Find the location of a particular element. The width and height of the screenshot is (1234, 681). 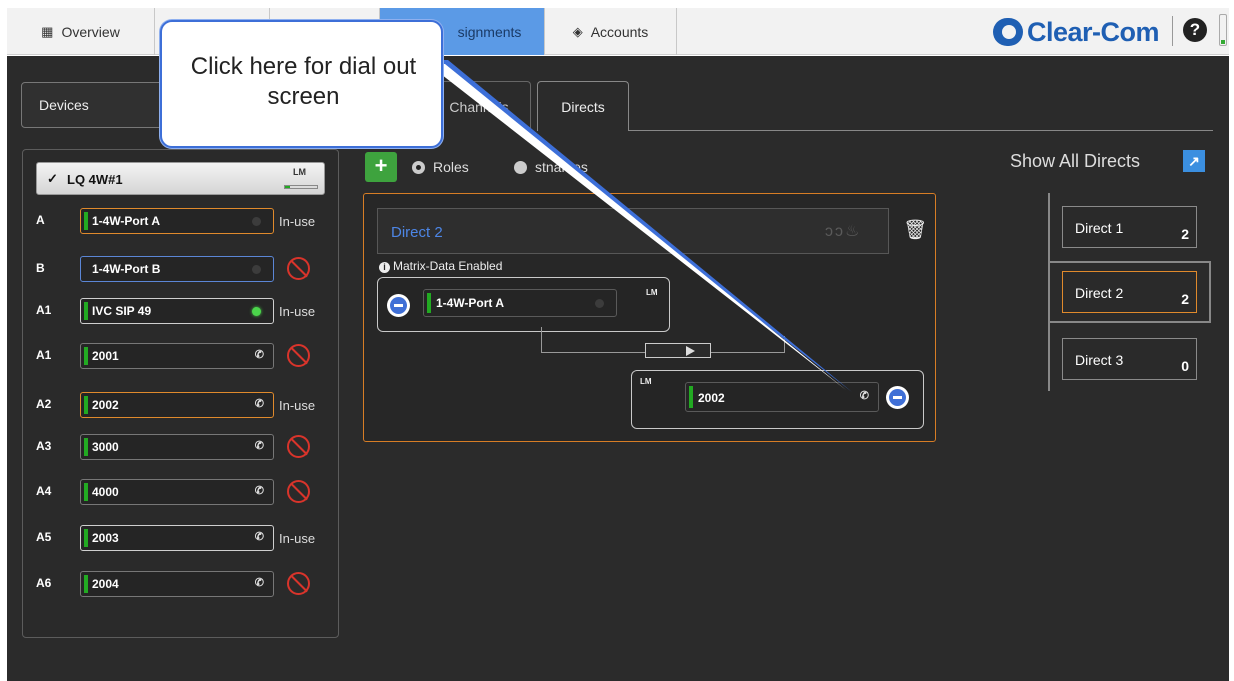

direct-title-bar: Direct 2 ᴐᴐ♨ is located at coordinates (633, 231).